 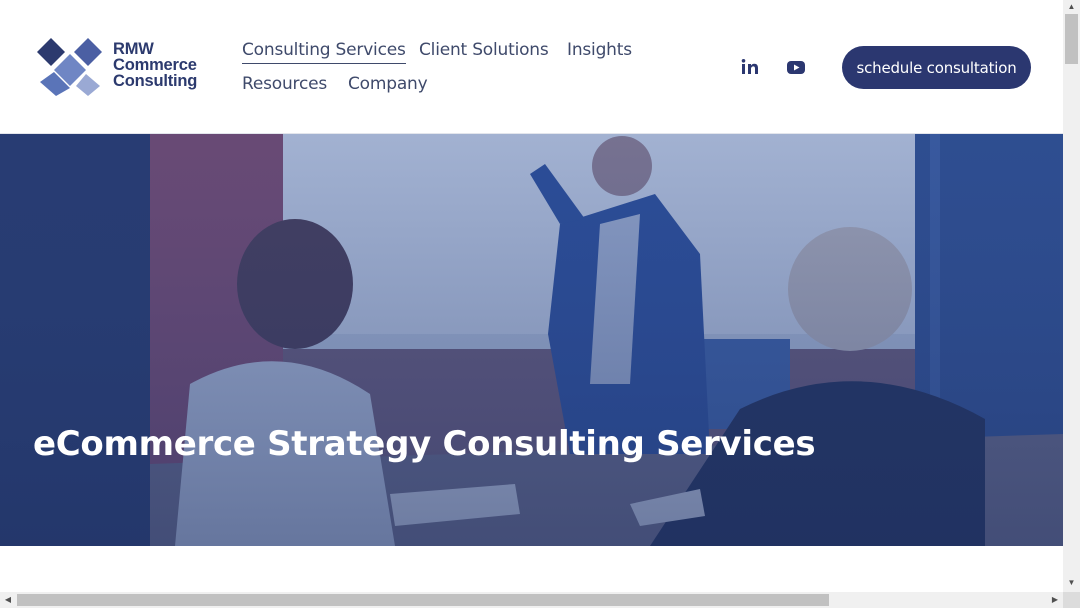 I want to click on scroll-left-arrow-icon: ◀, so click(x=8, y=600).